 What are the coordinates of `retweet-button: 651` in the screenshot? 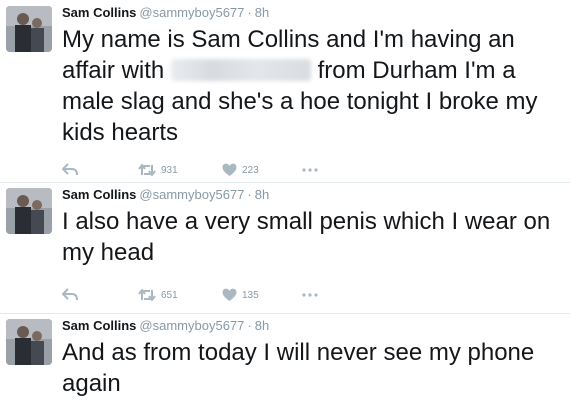 It's located at (158, 295).